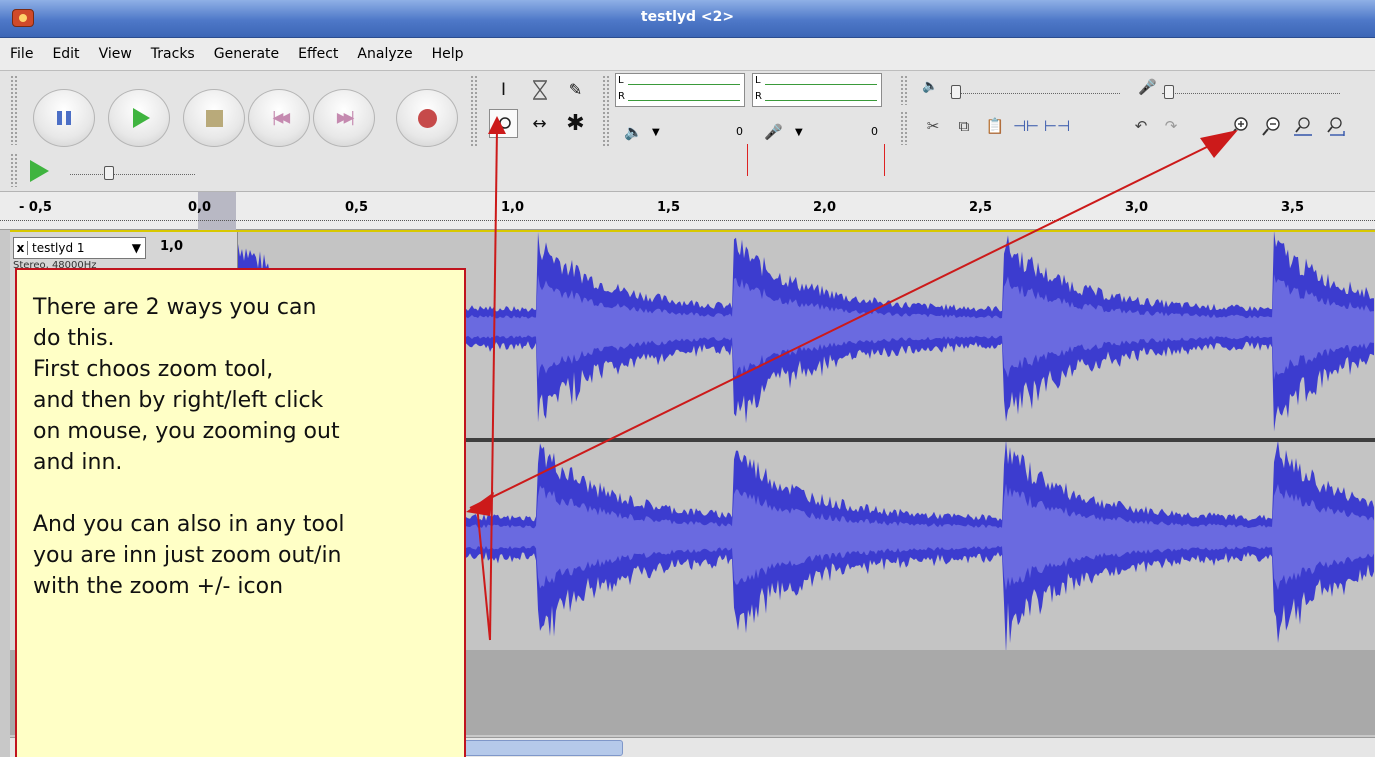 This screenshot has height=757, width=1375. I want to click on pause-icon, so click(64, 118).